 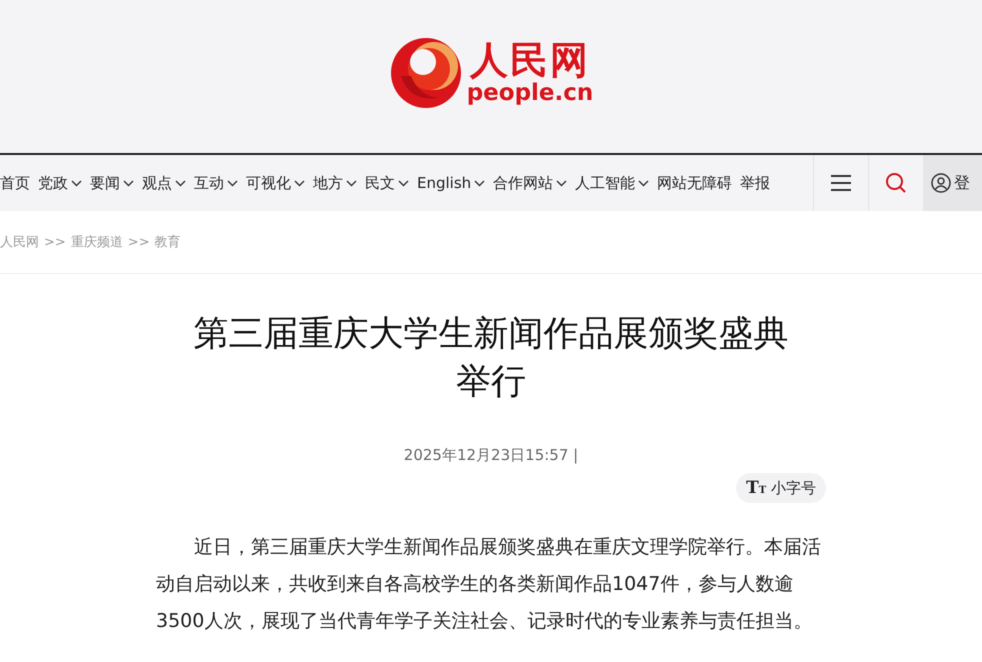 I want to click on article-paragraph: 近日，第三届重庆大学生新闻作品展颁奖盛典在重庆文理学院举行。本届活动自启动以来，共收到来自各高校学生的各类新闻作品1047件，参与人数逾3500人次，展现了当代青年学子关注社会、记录时代的专业素养与责任担当。, so click(x=489, y=584).